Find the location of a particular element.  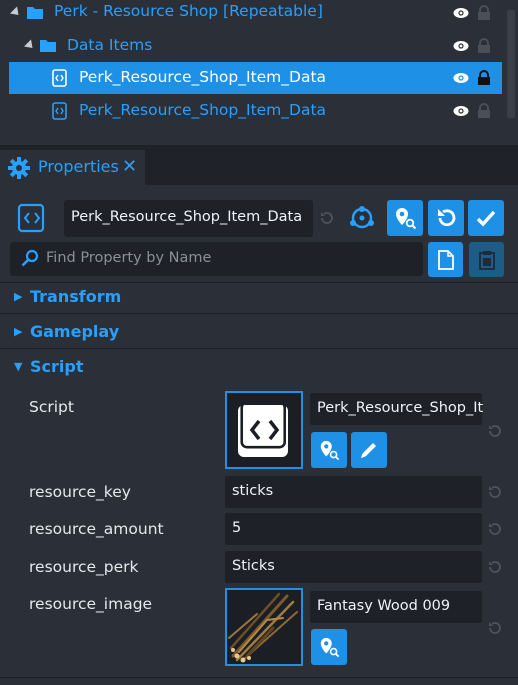

scrollbar-thumb is located at coordinates (511, 64).